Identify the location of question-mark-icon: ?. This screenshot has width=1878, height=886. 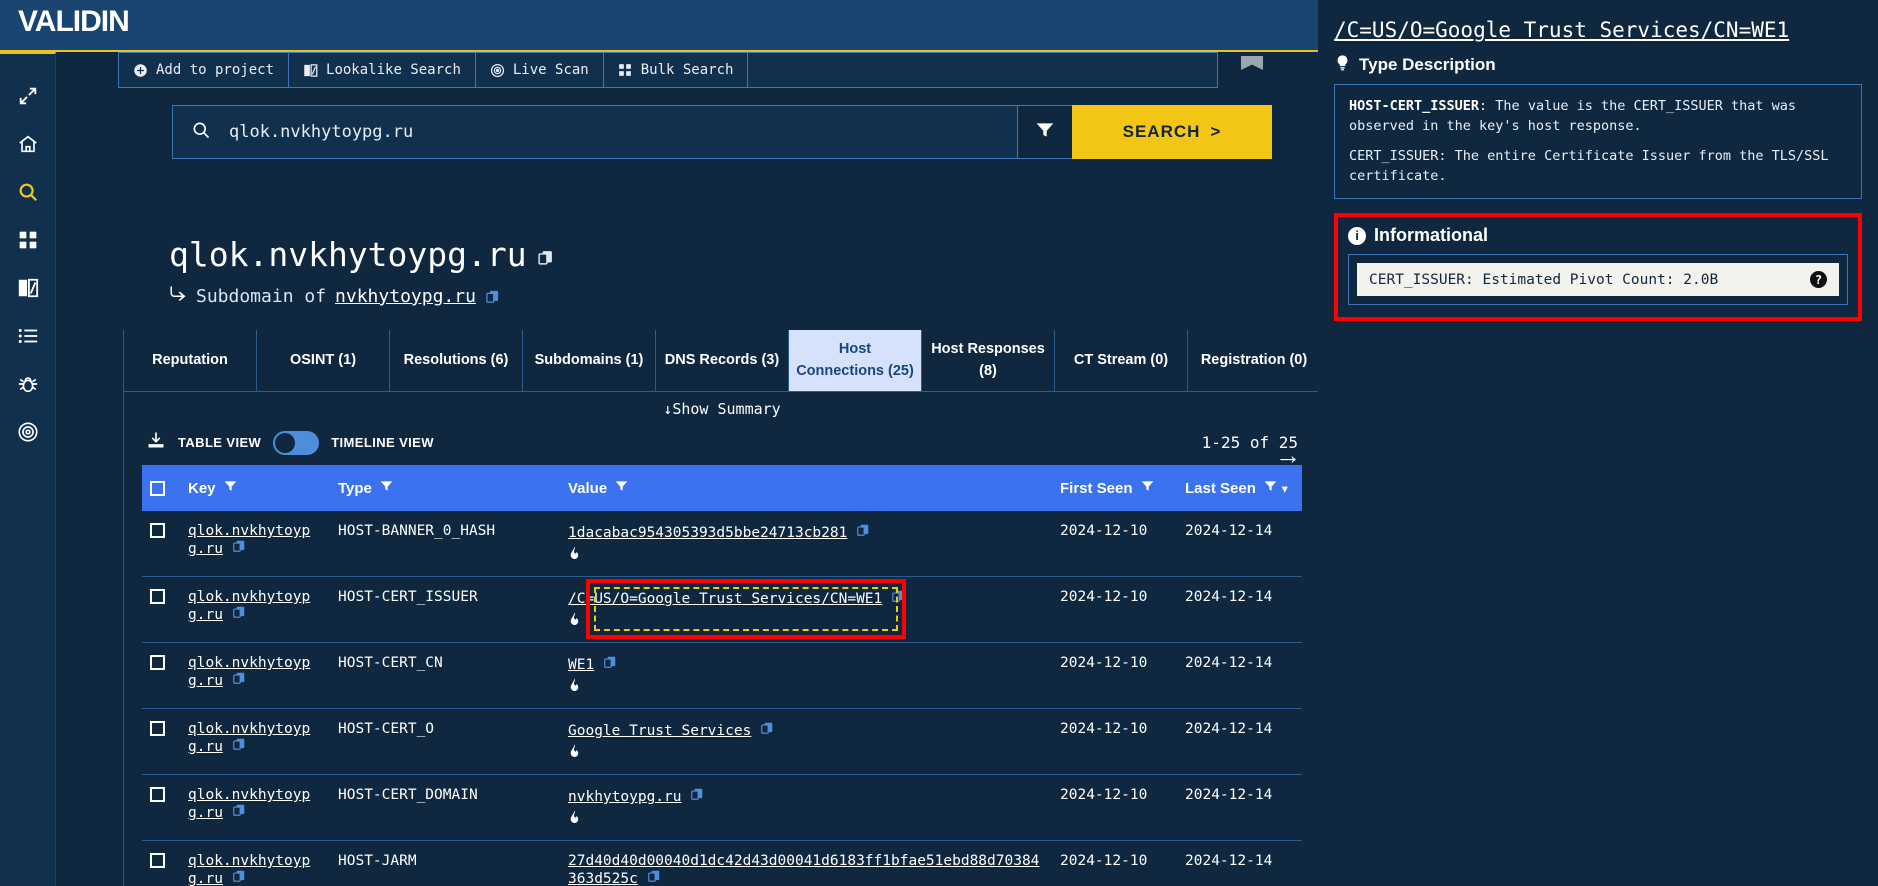
(1818, 280).